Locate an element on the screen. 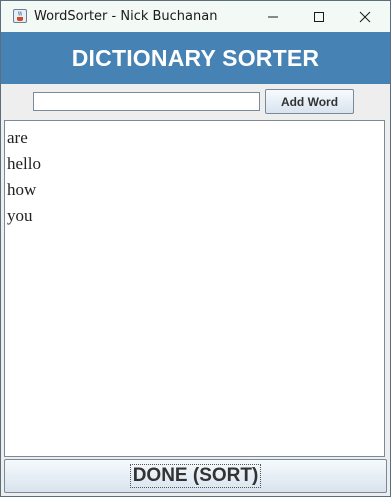  input-row: Add Word is located at coordinates (195, 102).